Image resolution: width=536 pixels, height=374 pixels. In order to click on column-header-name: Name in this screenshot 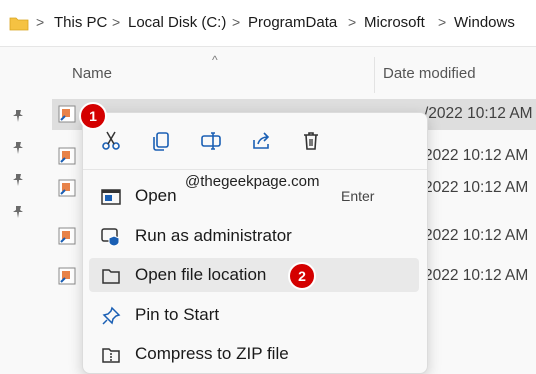, I will do `click(92, 73)`.